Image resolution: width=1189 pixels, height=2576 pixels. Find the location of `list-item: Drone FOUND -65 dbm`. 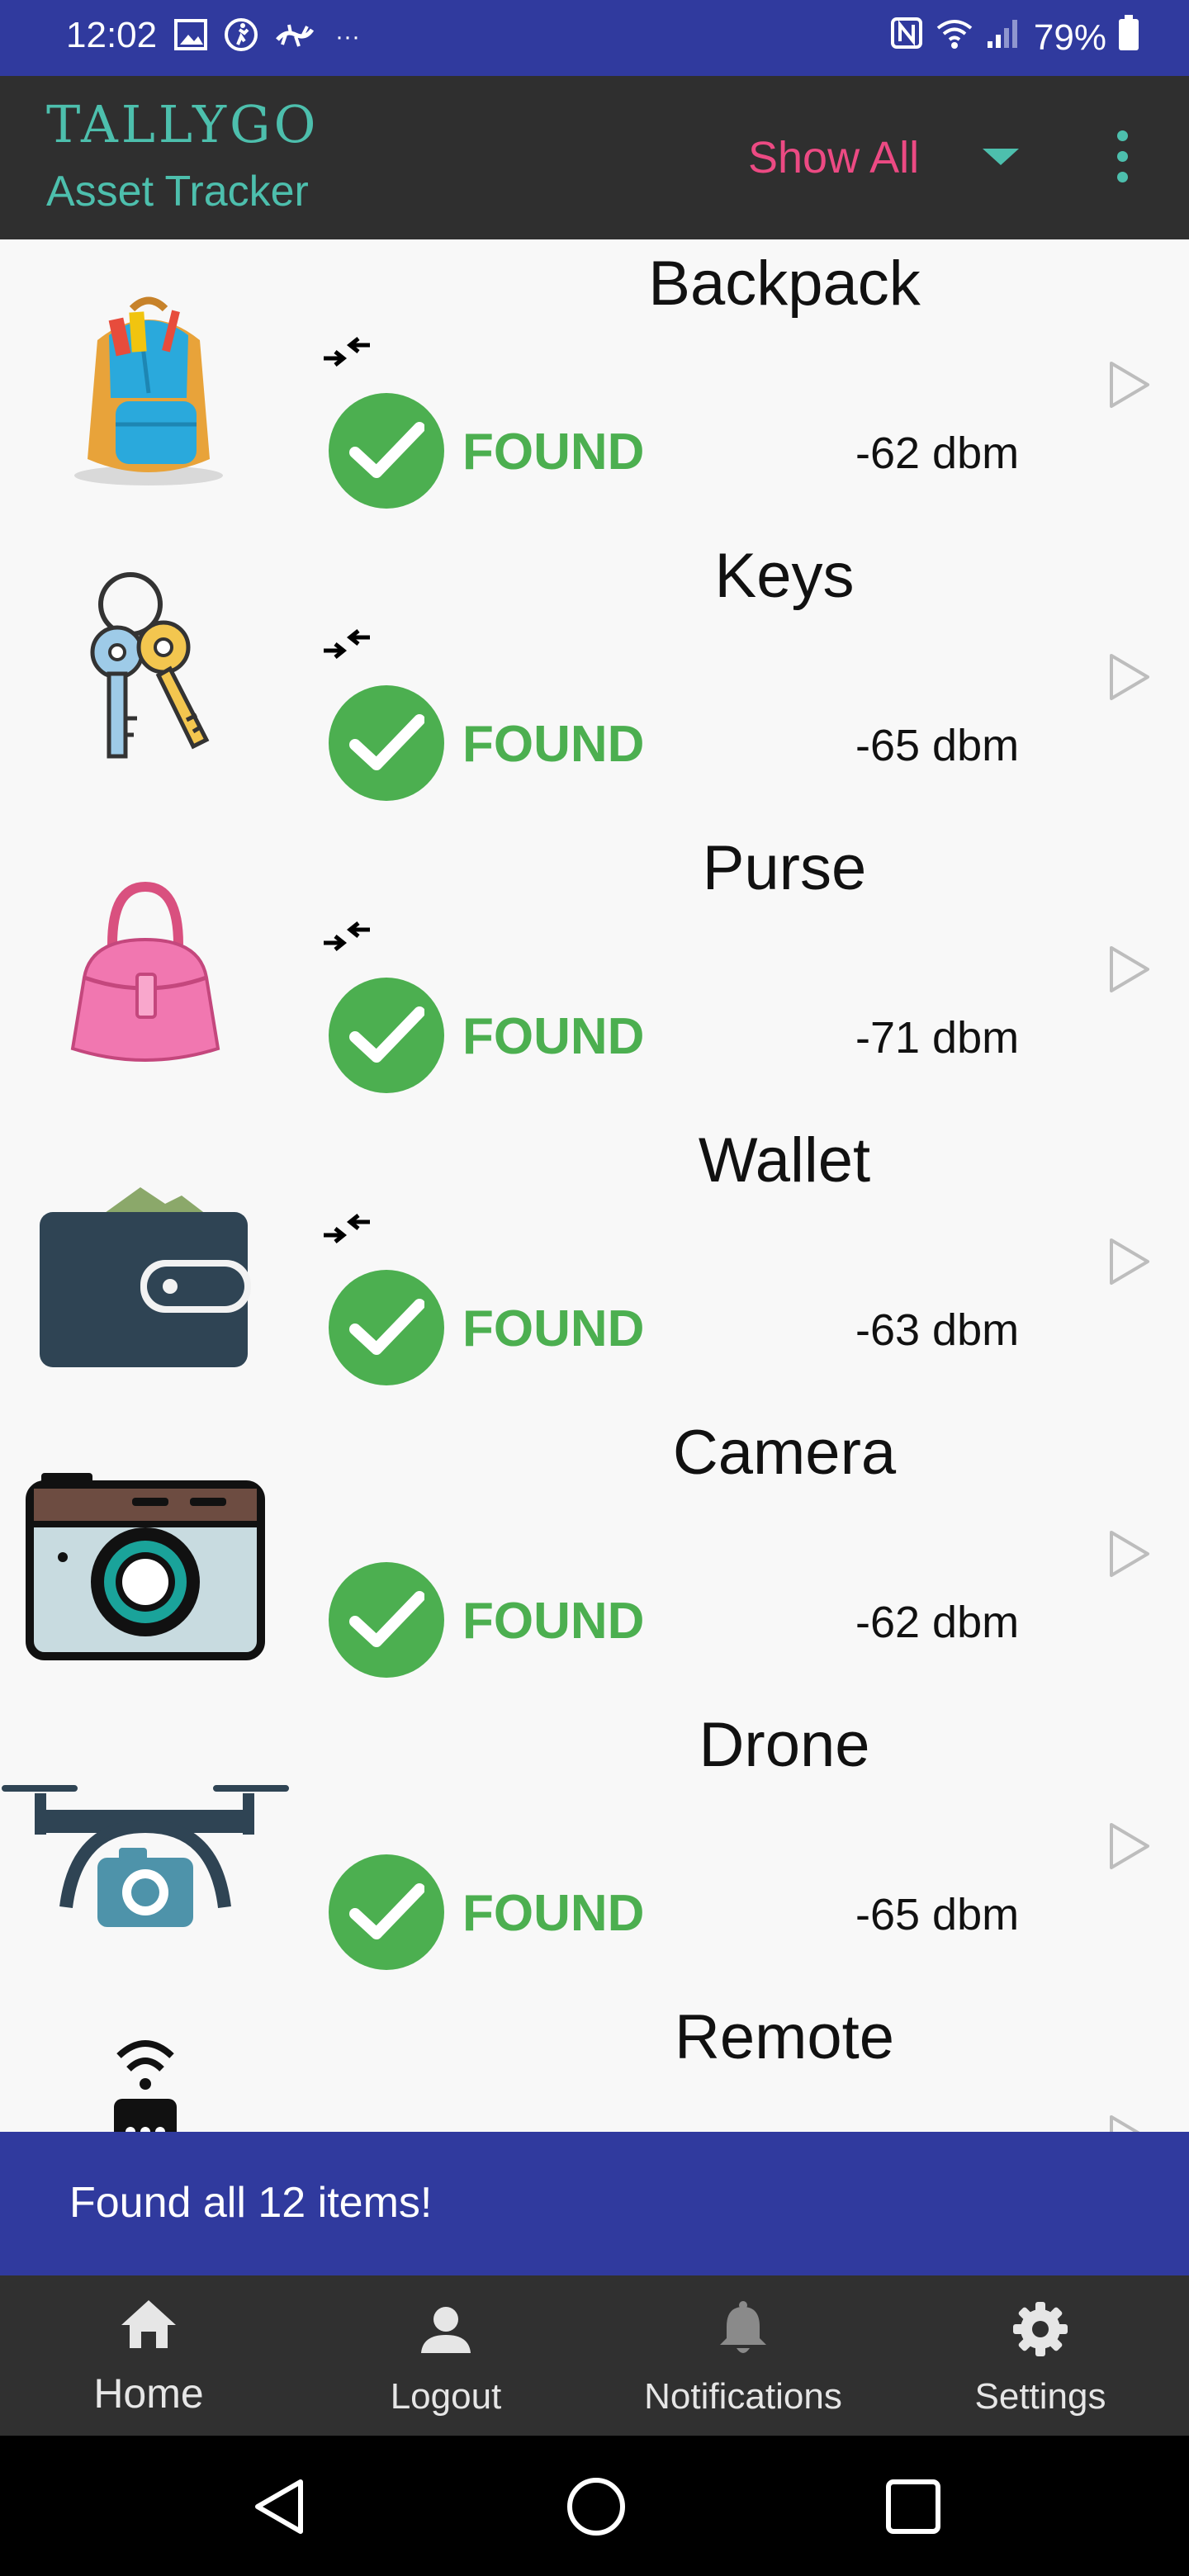

list-item: Drone FOUND -65 dbm is located at coordinates (594, 1848).